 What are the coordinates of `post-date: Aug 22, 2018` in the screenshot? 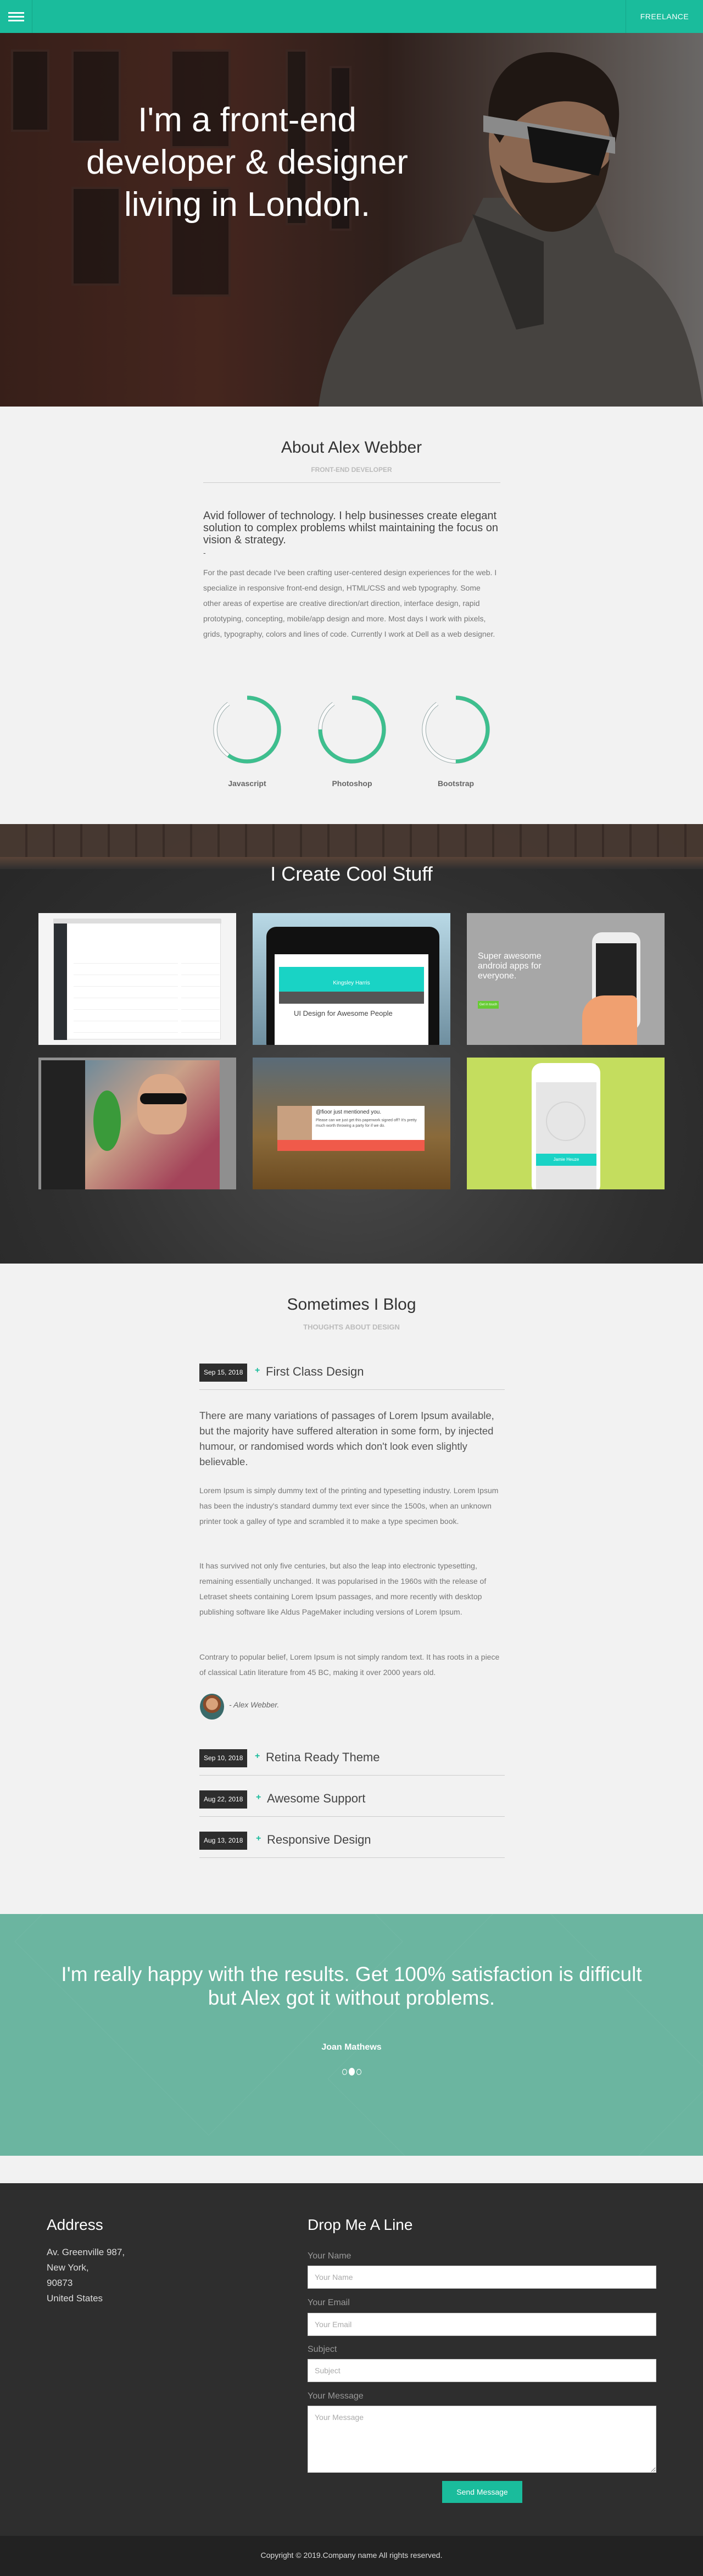 It's located at (223, 1799).